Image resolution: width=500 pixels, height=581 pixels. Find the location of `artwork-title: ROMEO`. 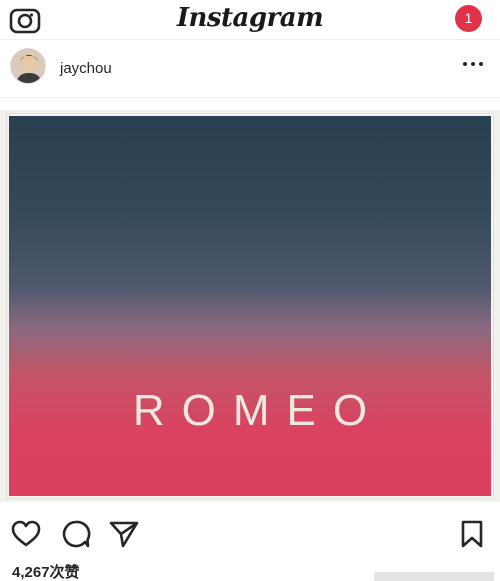

artwork-title: ROMEO is located at coordinates (258, 410).